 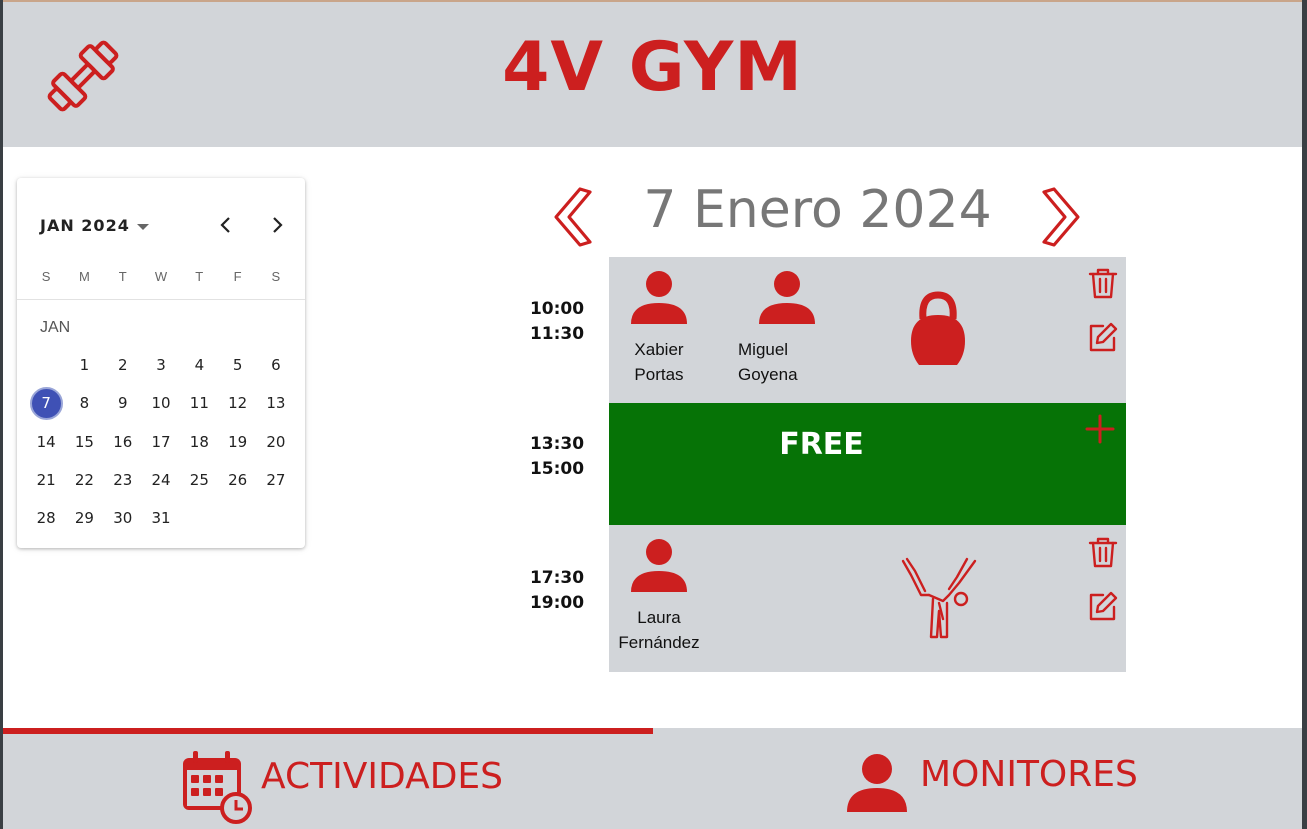 What do you see at coordinates (123, 365) in the screenshot?
I see `calendar-day: 2` at bounding box center [123, 365].